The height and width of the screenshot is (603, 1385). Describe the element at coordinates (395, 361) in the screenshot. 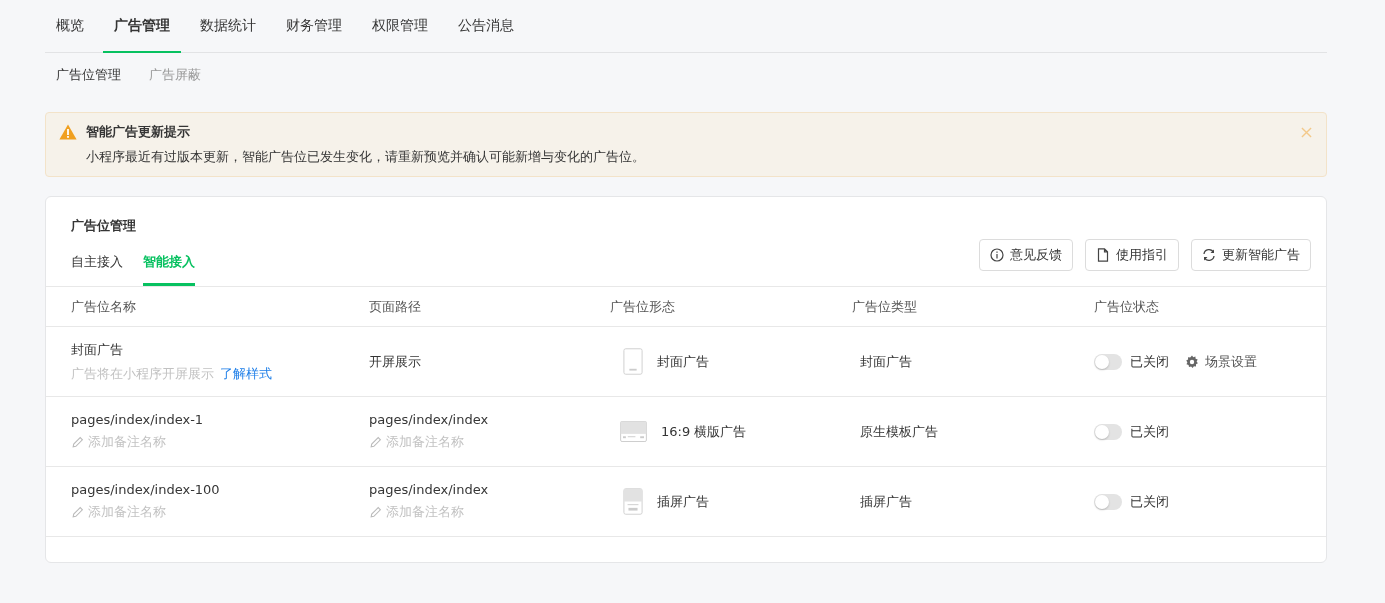

I see `page-path: 开屏展示` at that location.